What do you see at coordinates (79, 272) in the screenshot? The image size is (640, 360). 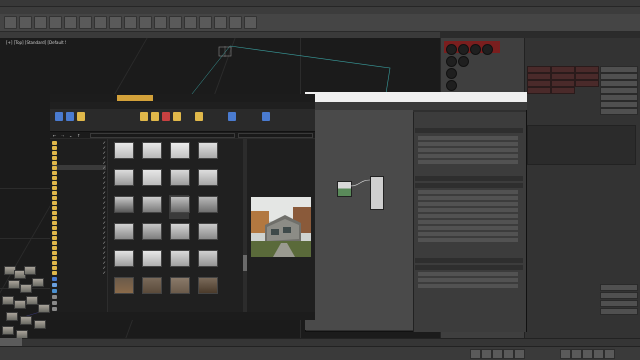 I see `nav-item: ✓` at bounding box center [79, 272].